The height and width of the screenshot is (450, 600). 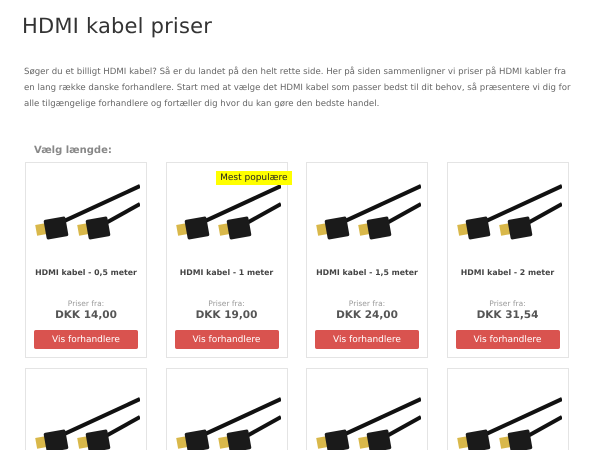 I want to click on product-price: DKK 24,00, so click(x=367, y=315).